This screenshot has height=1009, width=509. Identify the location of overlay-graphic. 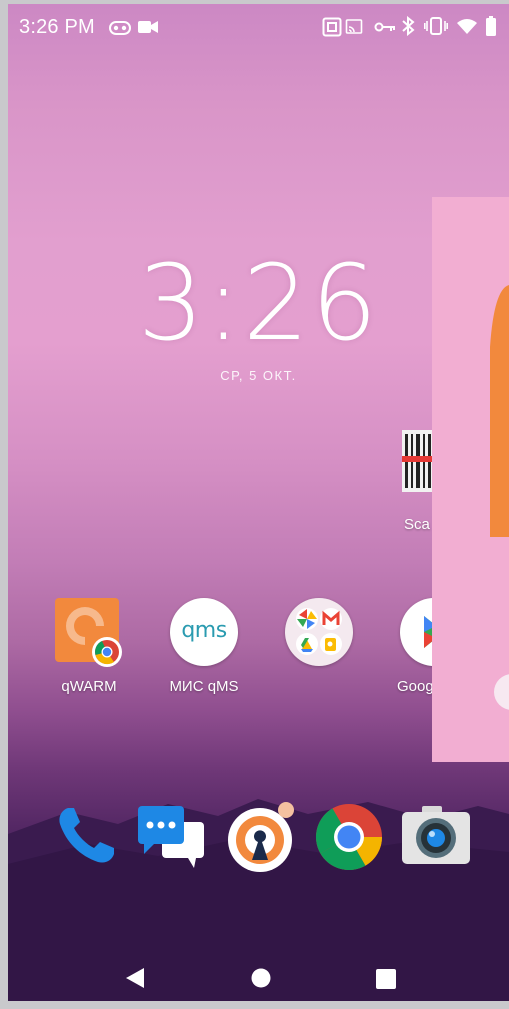
(499, 497).